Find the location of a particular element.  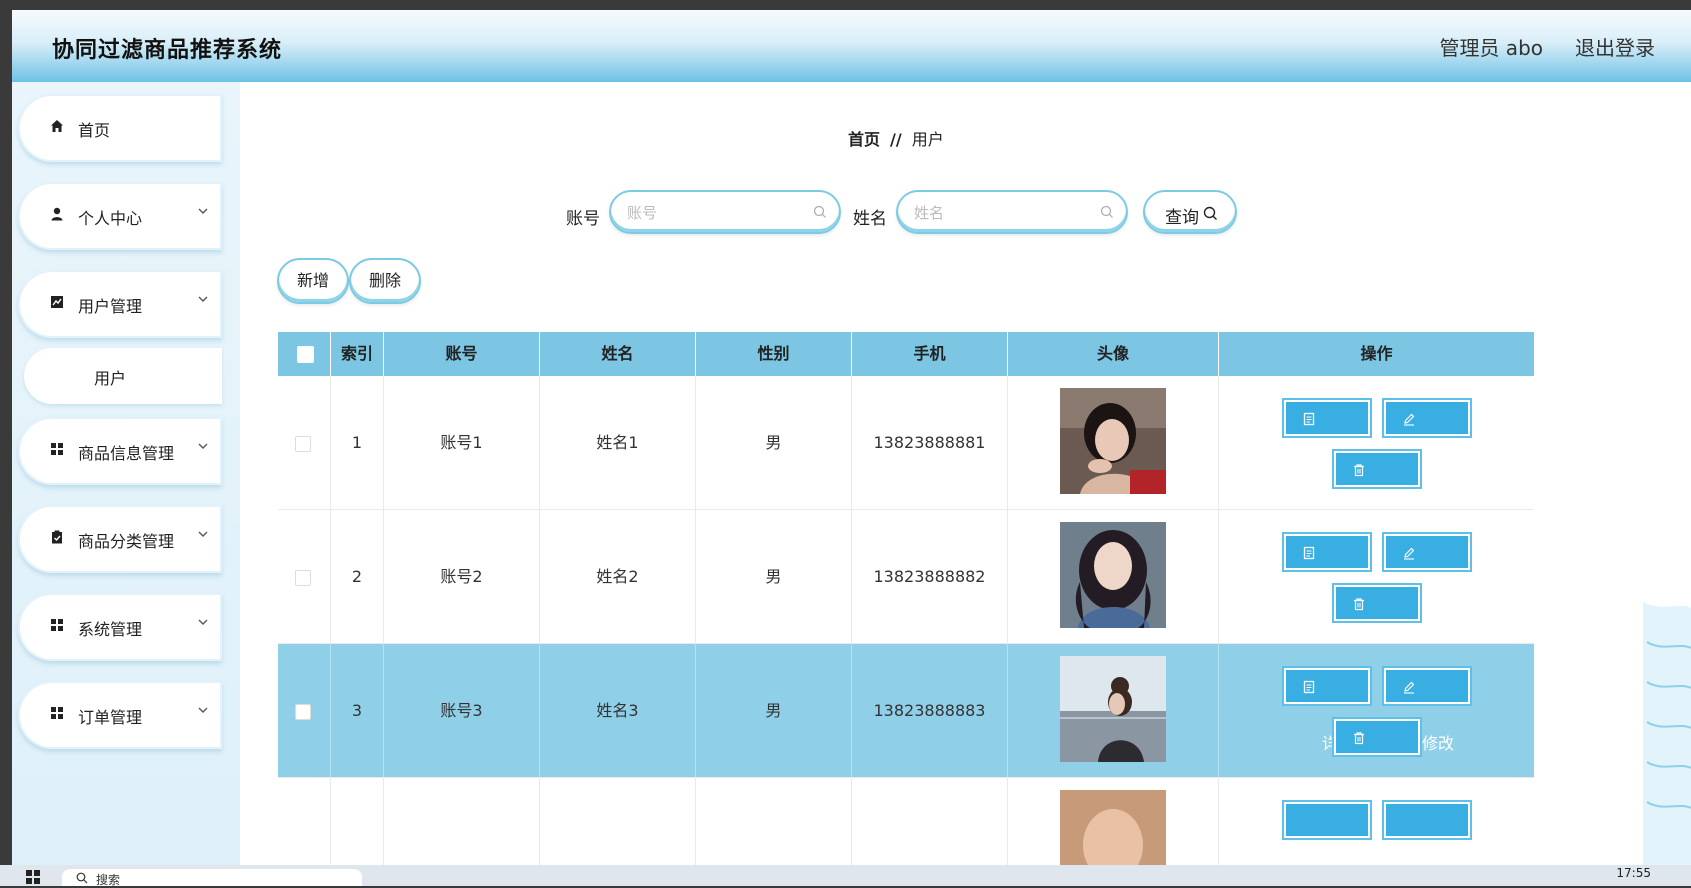

sidebar-subitem-user: 用户 is located at coordinates (123, 376).